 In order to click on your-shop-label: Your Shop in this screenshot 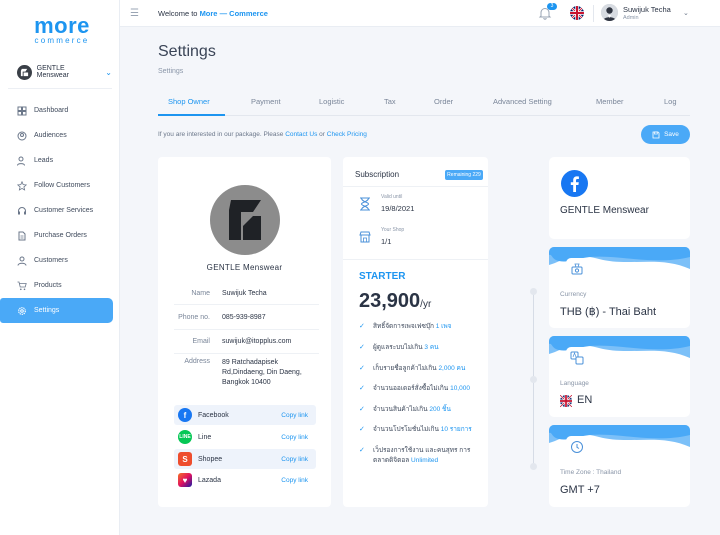, I will do `click(393, 230)`.